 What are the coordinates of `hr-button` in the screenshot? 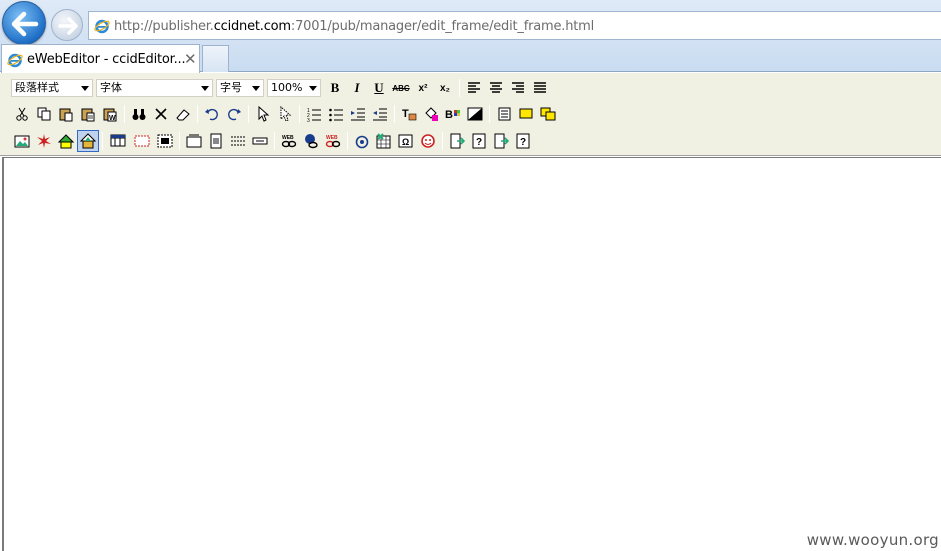 It's located at (504, 114).